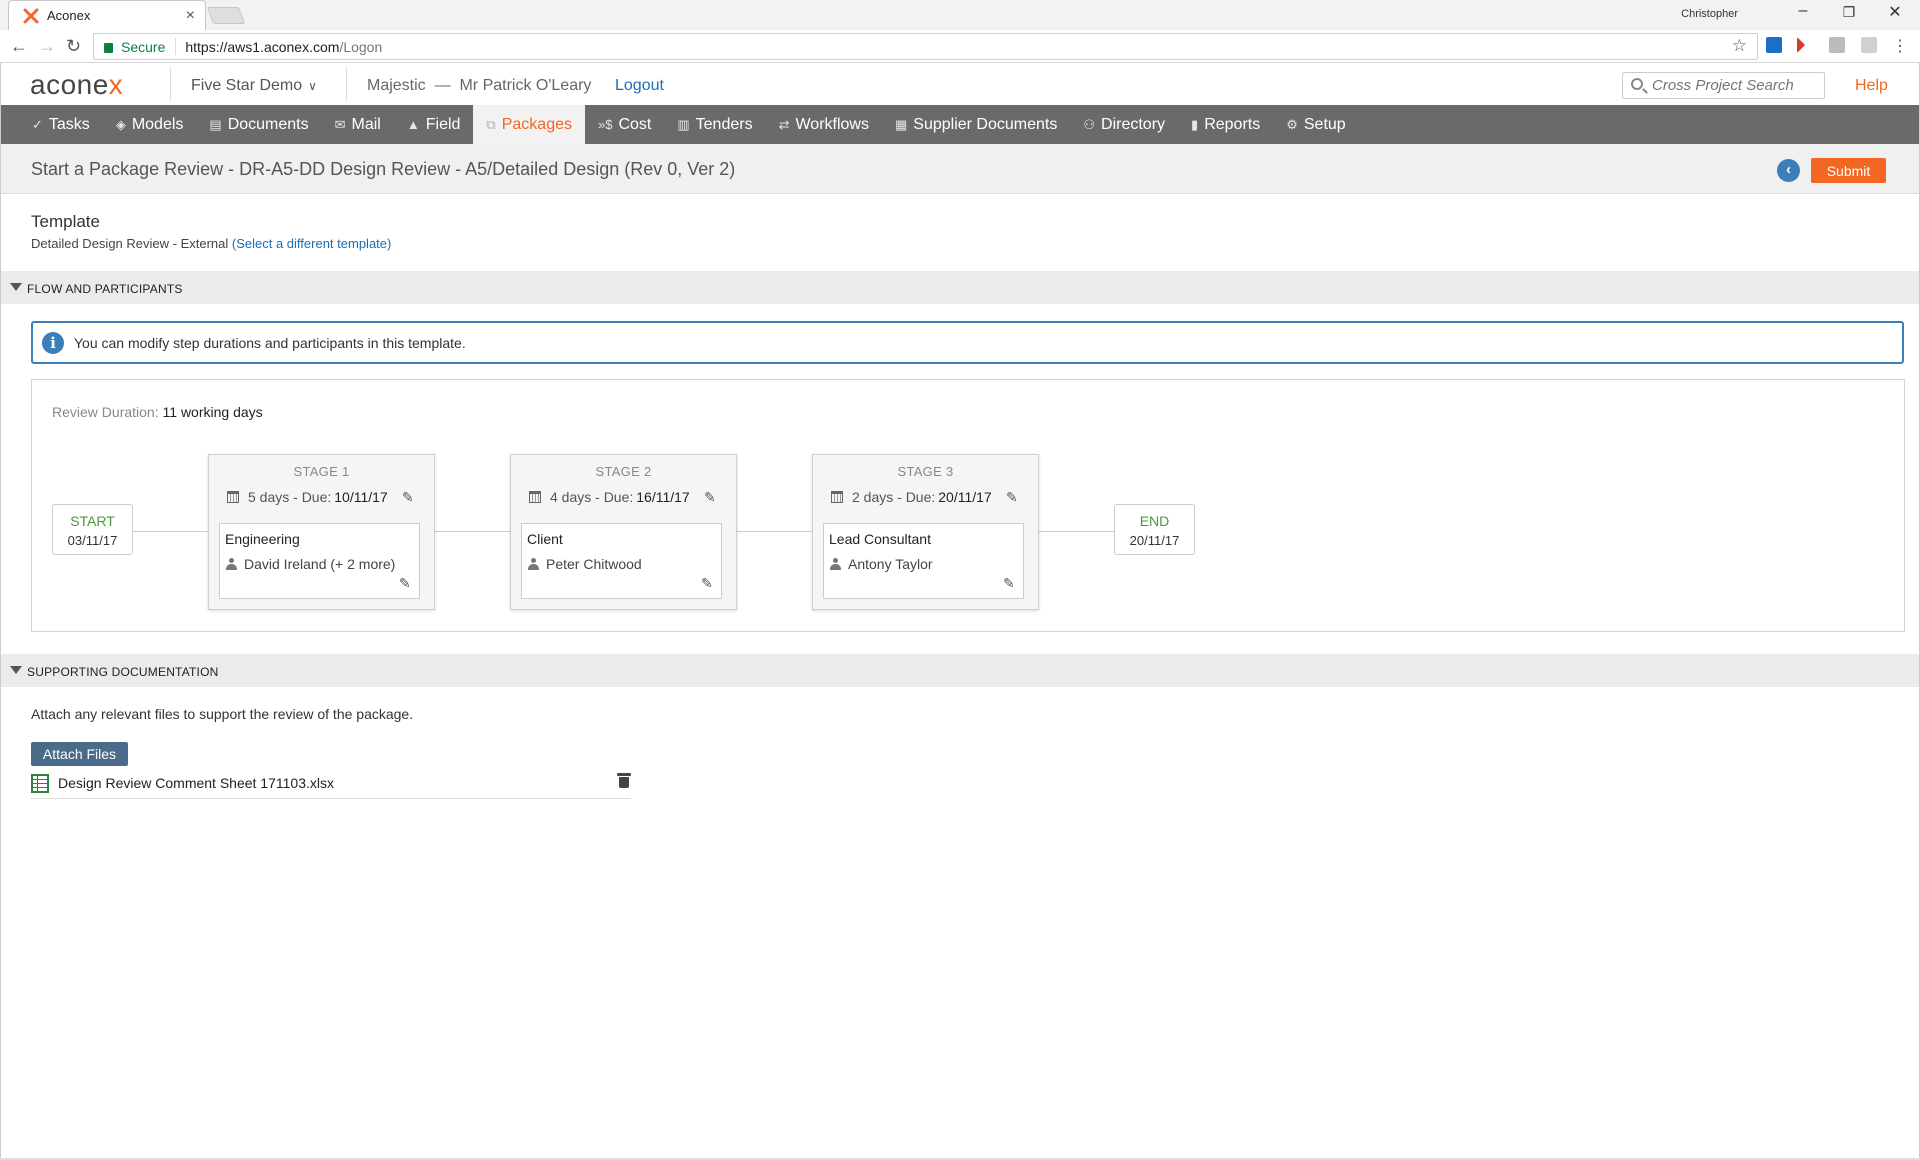 Image resolution: width=1920 pixels, height=1160 pixels. Describe the element at coordinates (491, 124) in the screenshot. I see `packages-icon: ⧉` at that location.